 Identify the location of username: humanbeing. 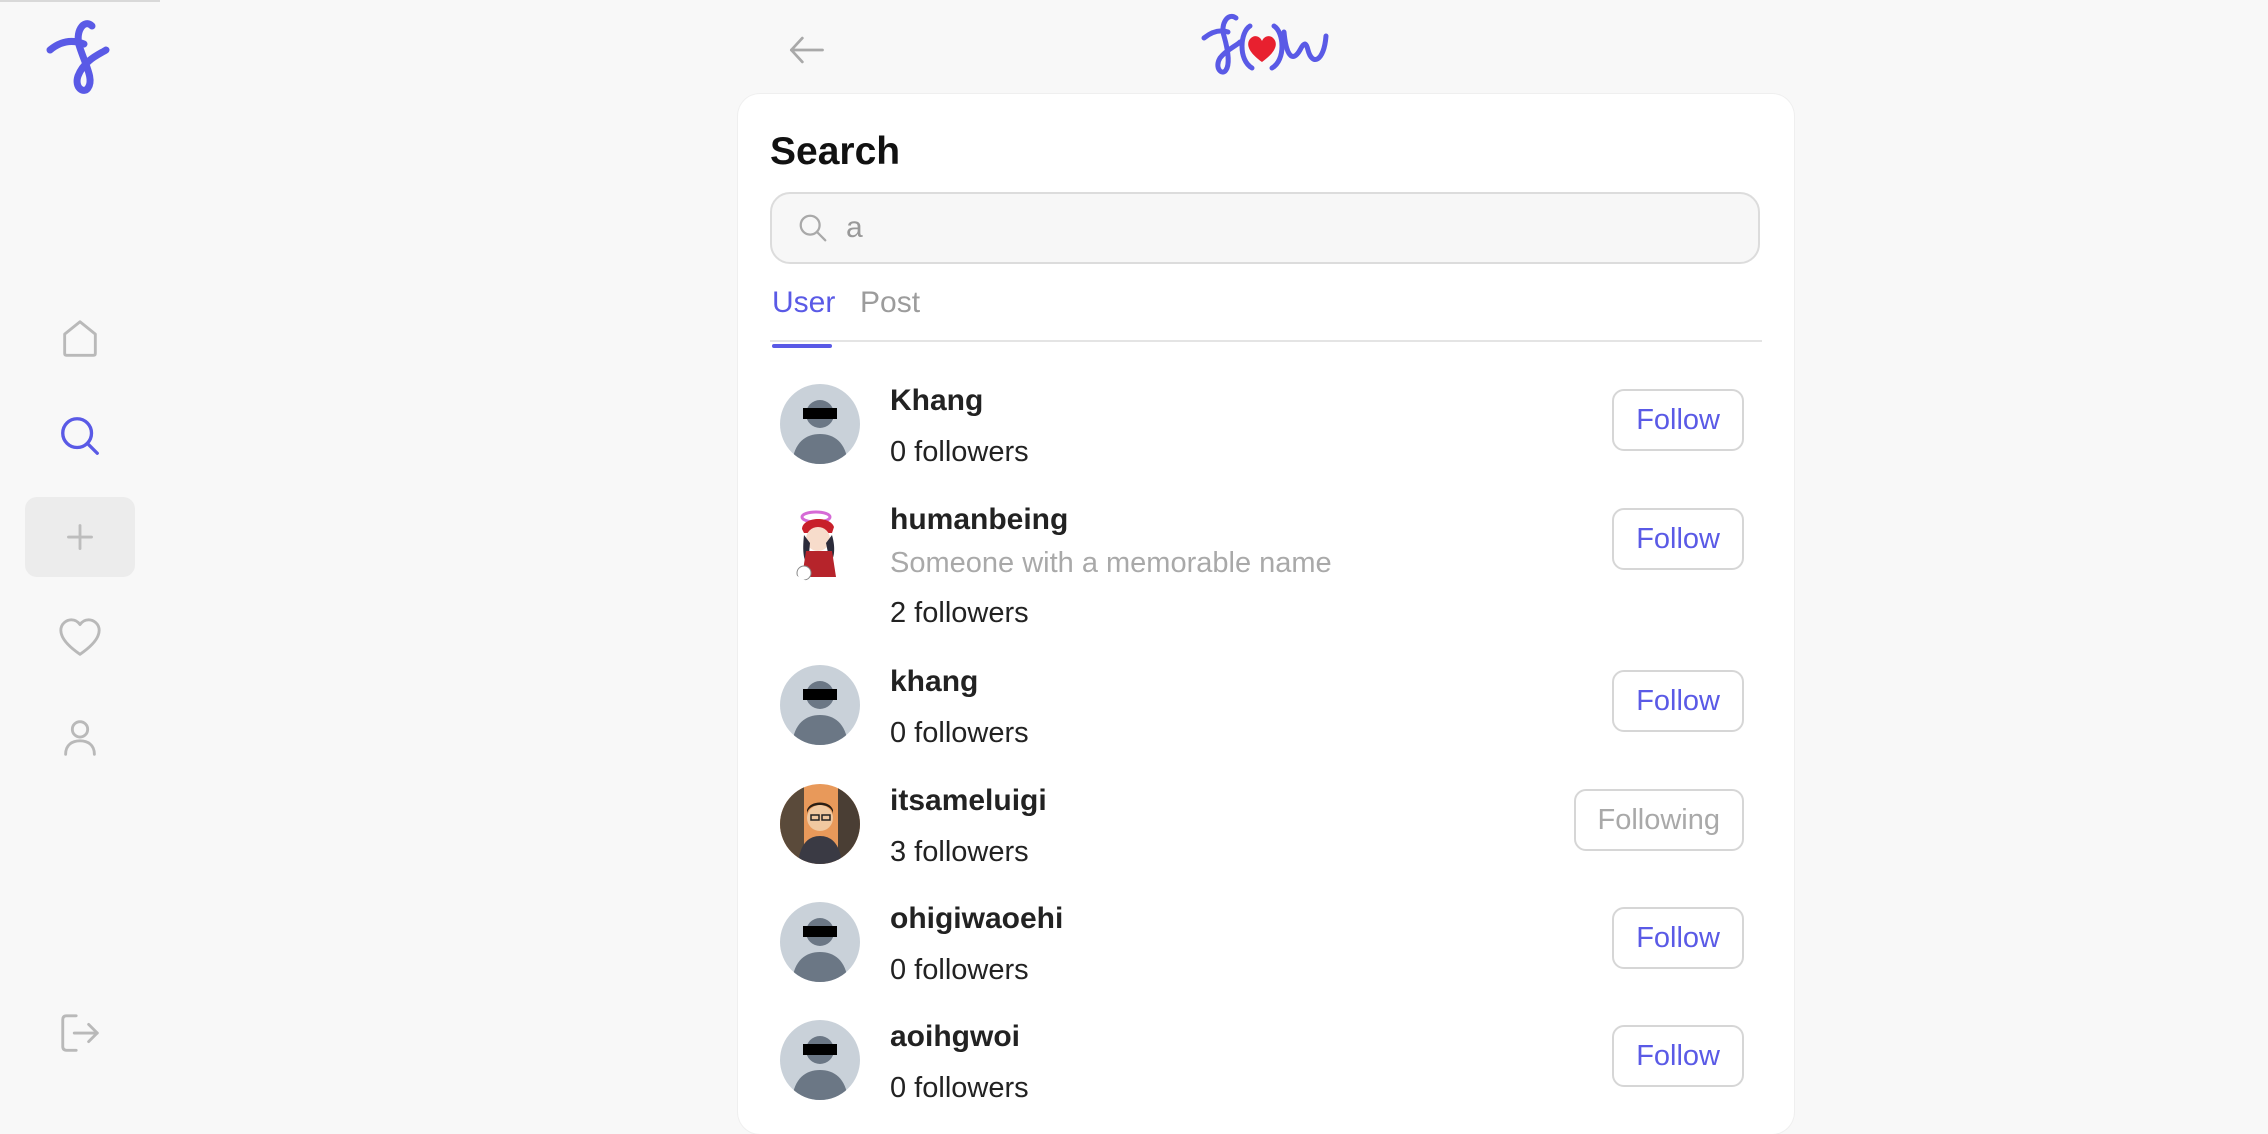
(979, 520).